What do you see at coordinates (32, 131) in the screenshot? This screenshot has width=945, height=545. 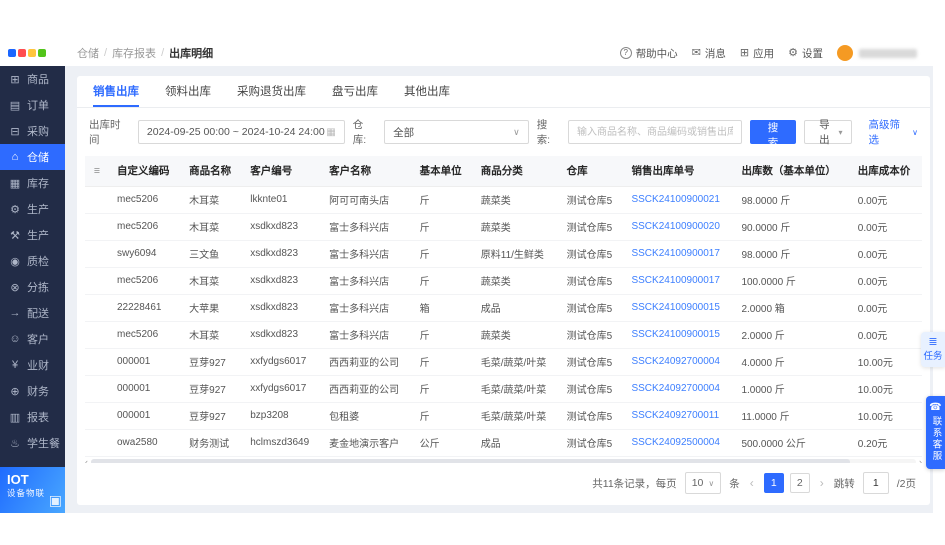 I see `sidebar-item-采购: ⊟ 采购` at bounding box center [32, 131].